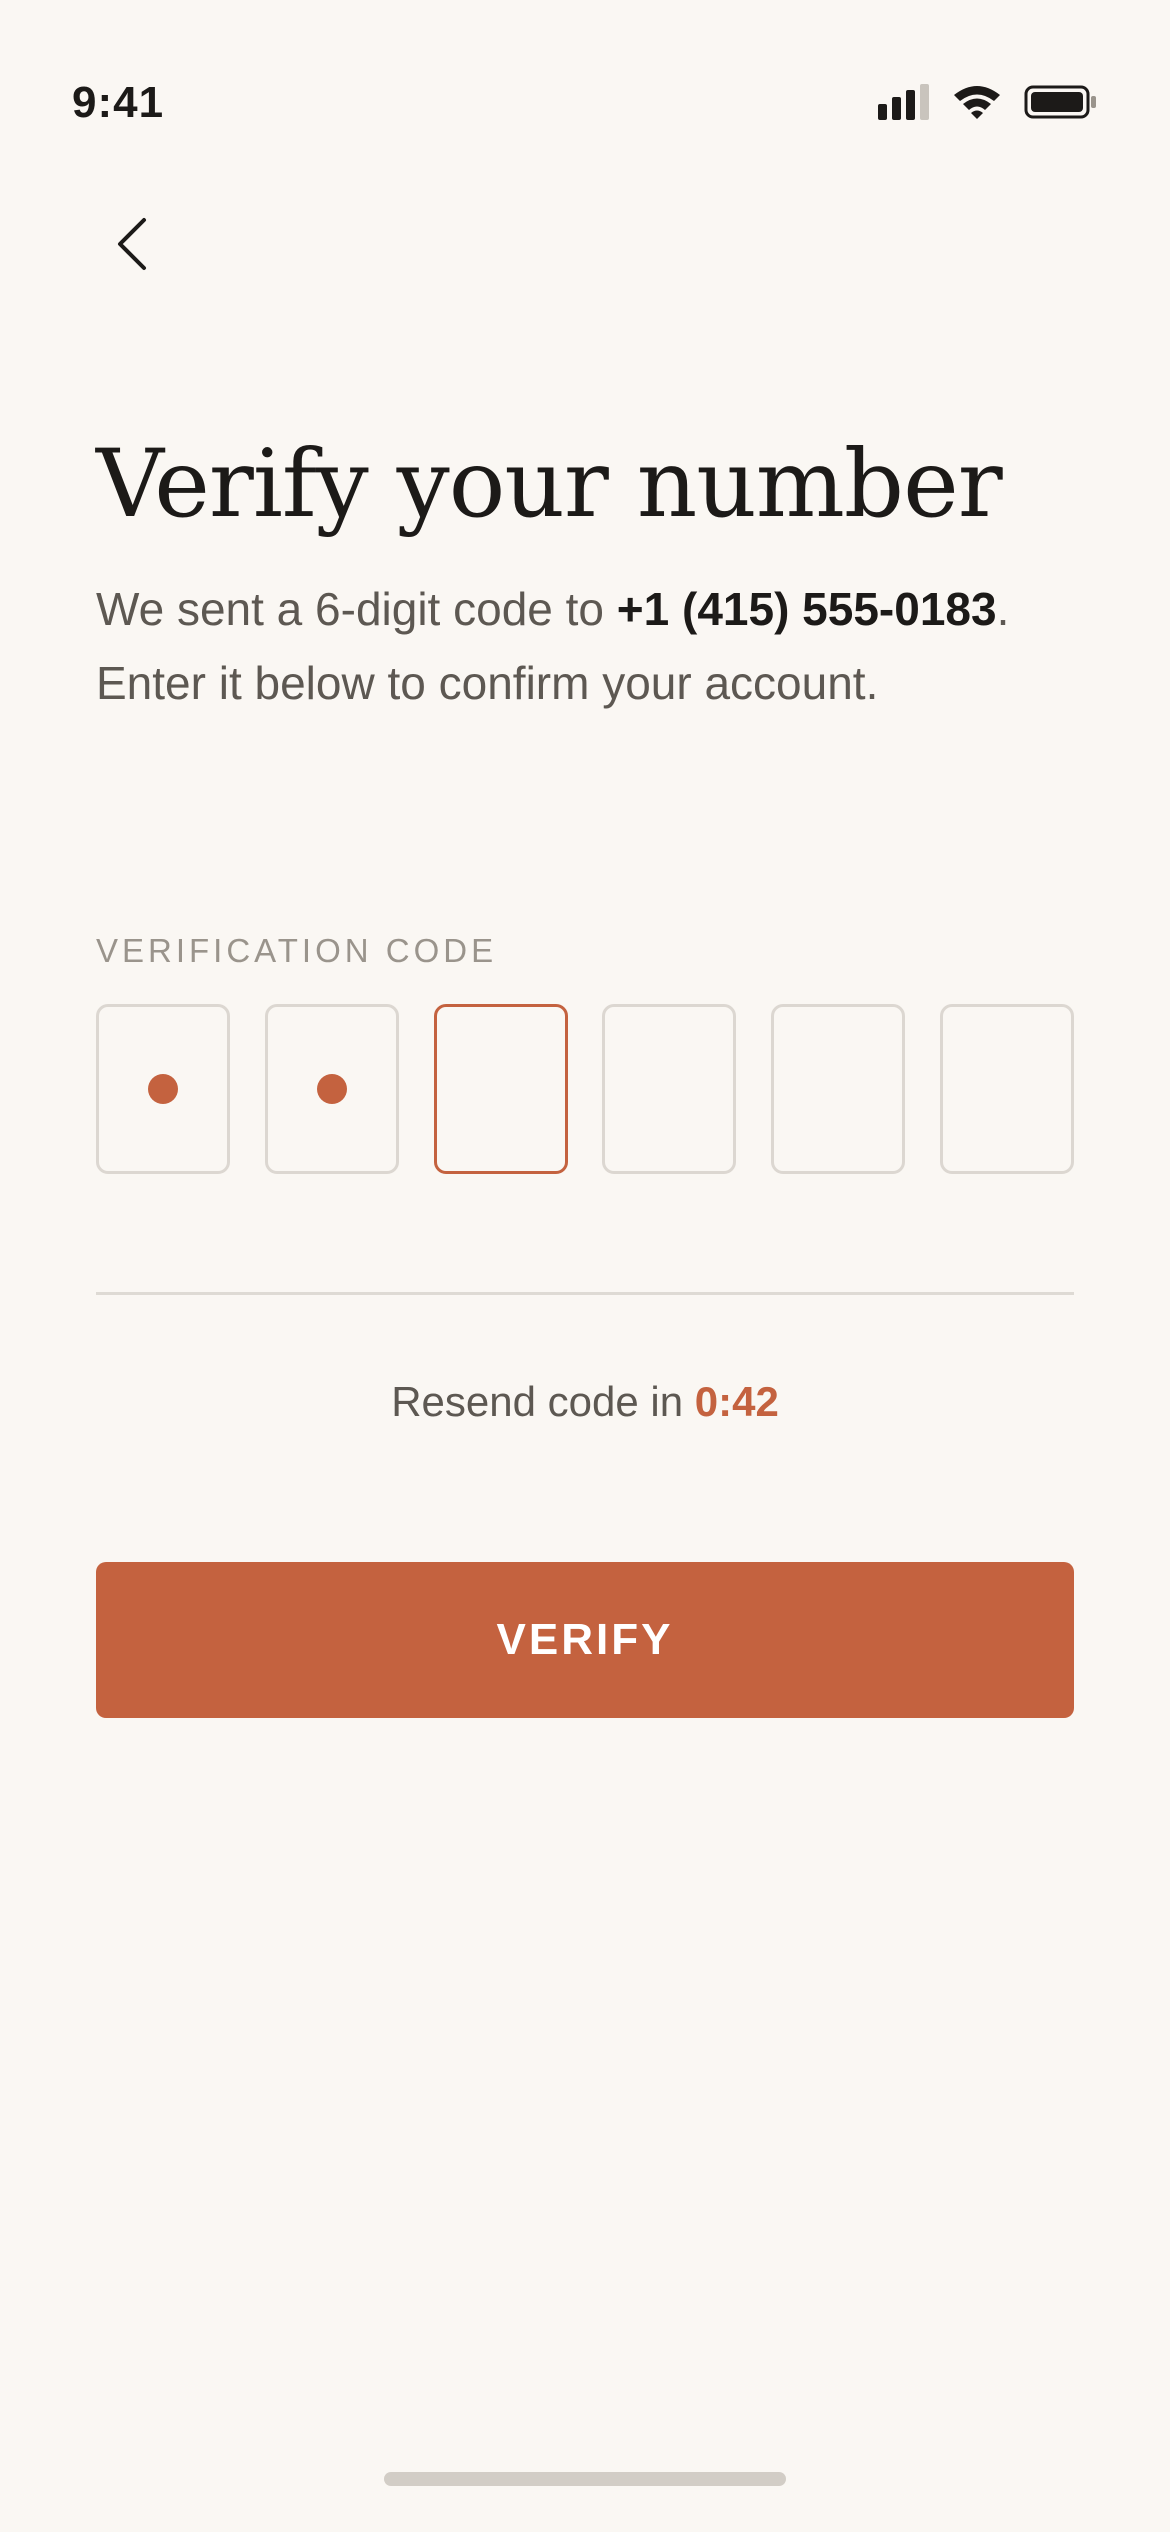 Image resolution: width=1170 pixels, height=2532 pixels. I want to click on chevron-left-icon, so click(132, 246).